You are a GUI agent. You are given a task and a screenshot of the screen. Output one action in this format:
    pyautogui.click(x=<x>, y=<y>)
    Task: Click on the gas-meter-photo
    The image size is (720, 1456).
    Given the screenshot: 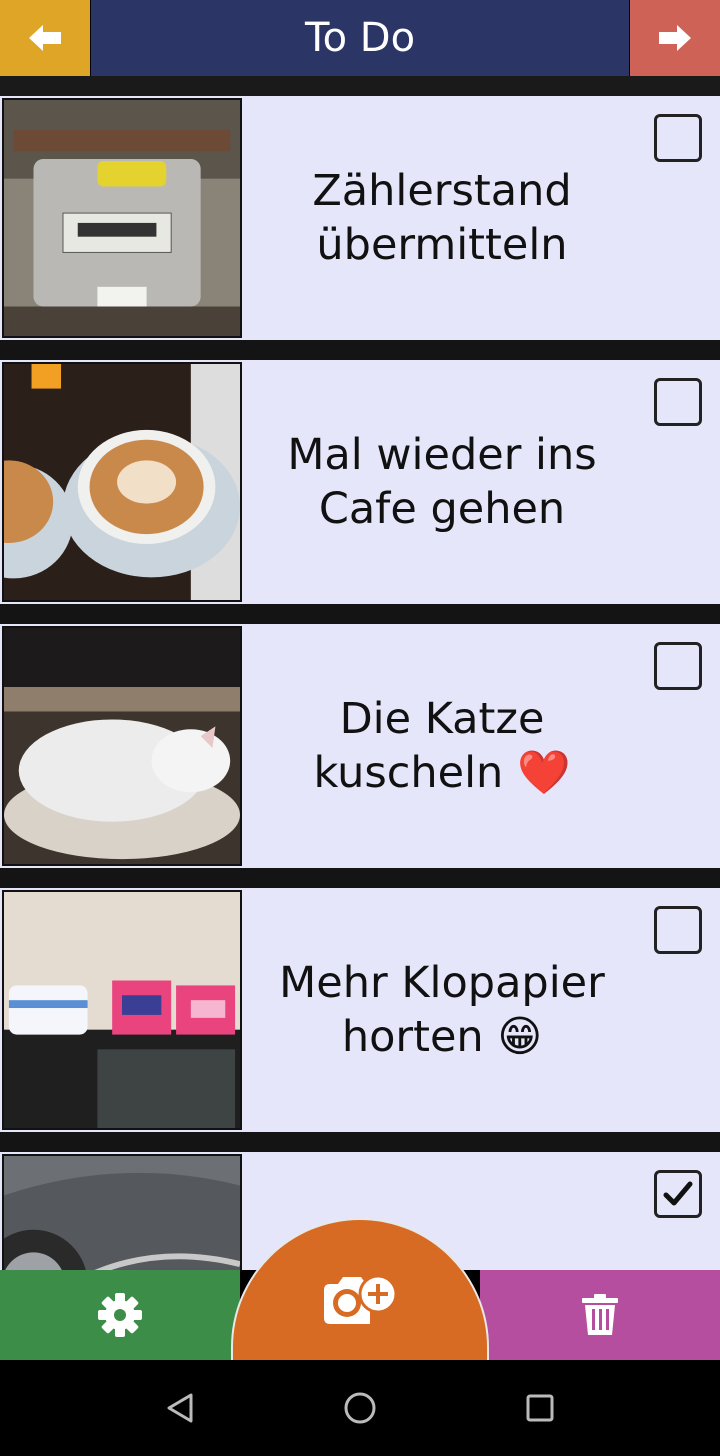 What is the action you would take?
    pyautogui.click(x=122, y=218)
    